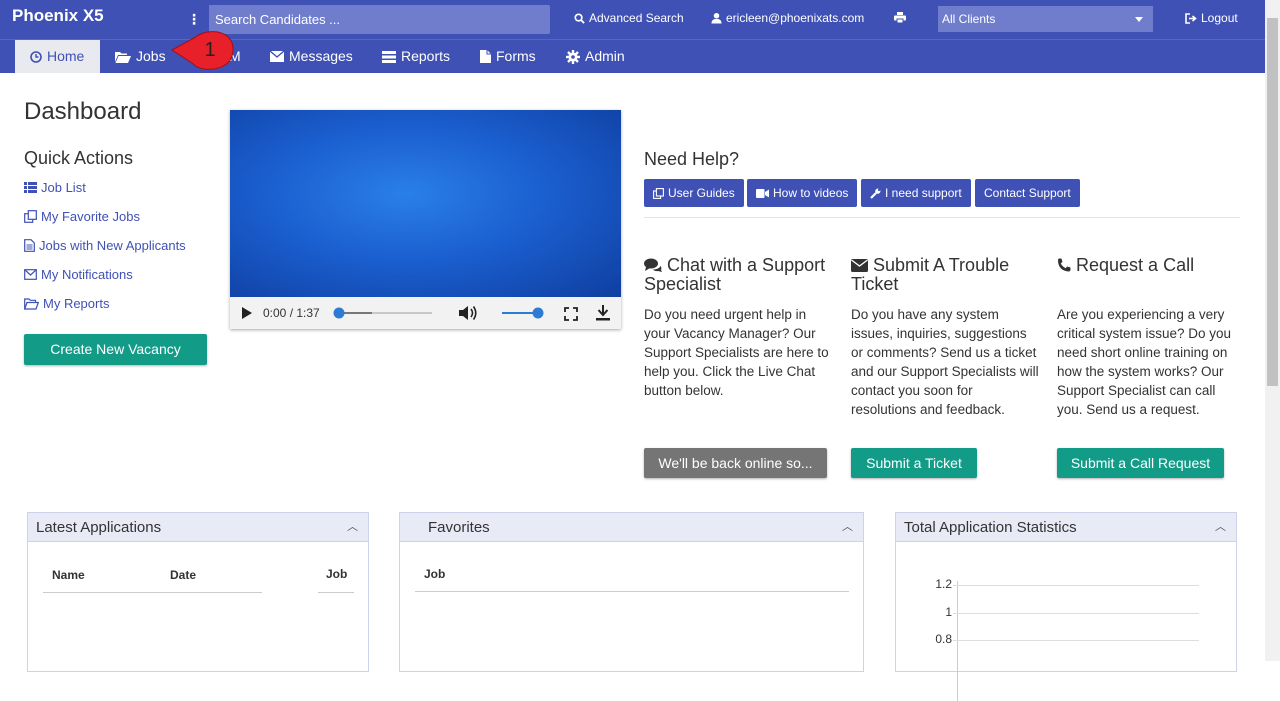 The width and height of the screenshot is (1280, 701). What do you see at coordinates (762, 193) in the screenshot?
I see `video-camera-icon` at bounding box center [762, 193].